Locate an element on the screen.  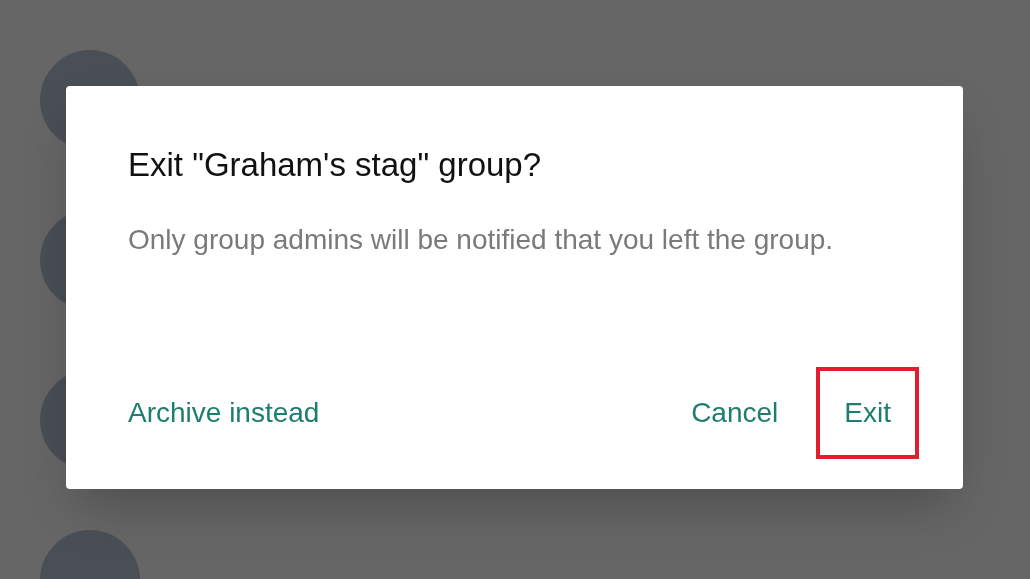
dialog-message: Only group admins will be notified that you left the group. is located at coordinates (481, 240).